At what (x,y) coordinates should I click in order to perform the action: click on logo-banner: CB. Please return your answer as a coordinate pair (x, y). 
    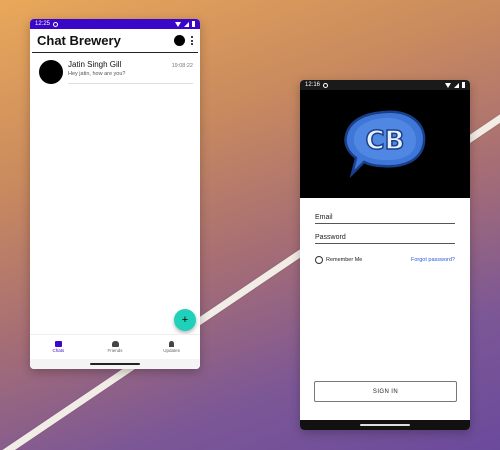
    Looking at the image, I should click on (385, 144).